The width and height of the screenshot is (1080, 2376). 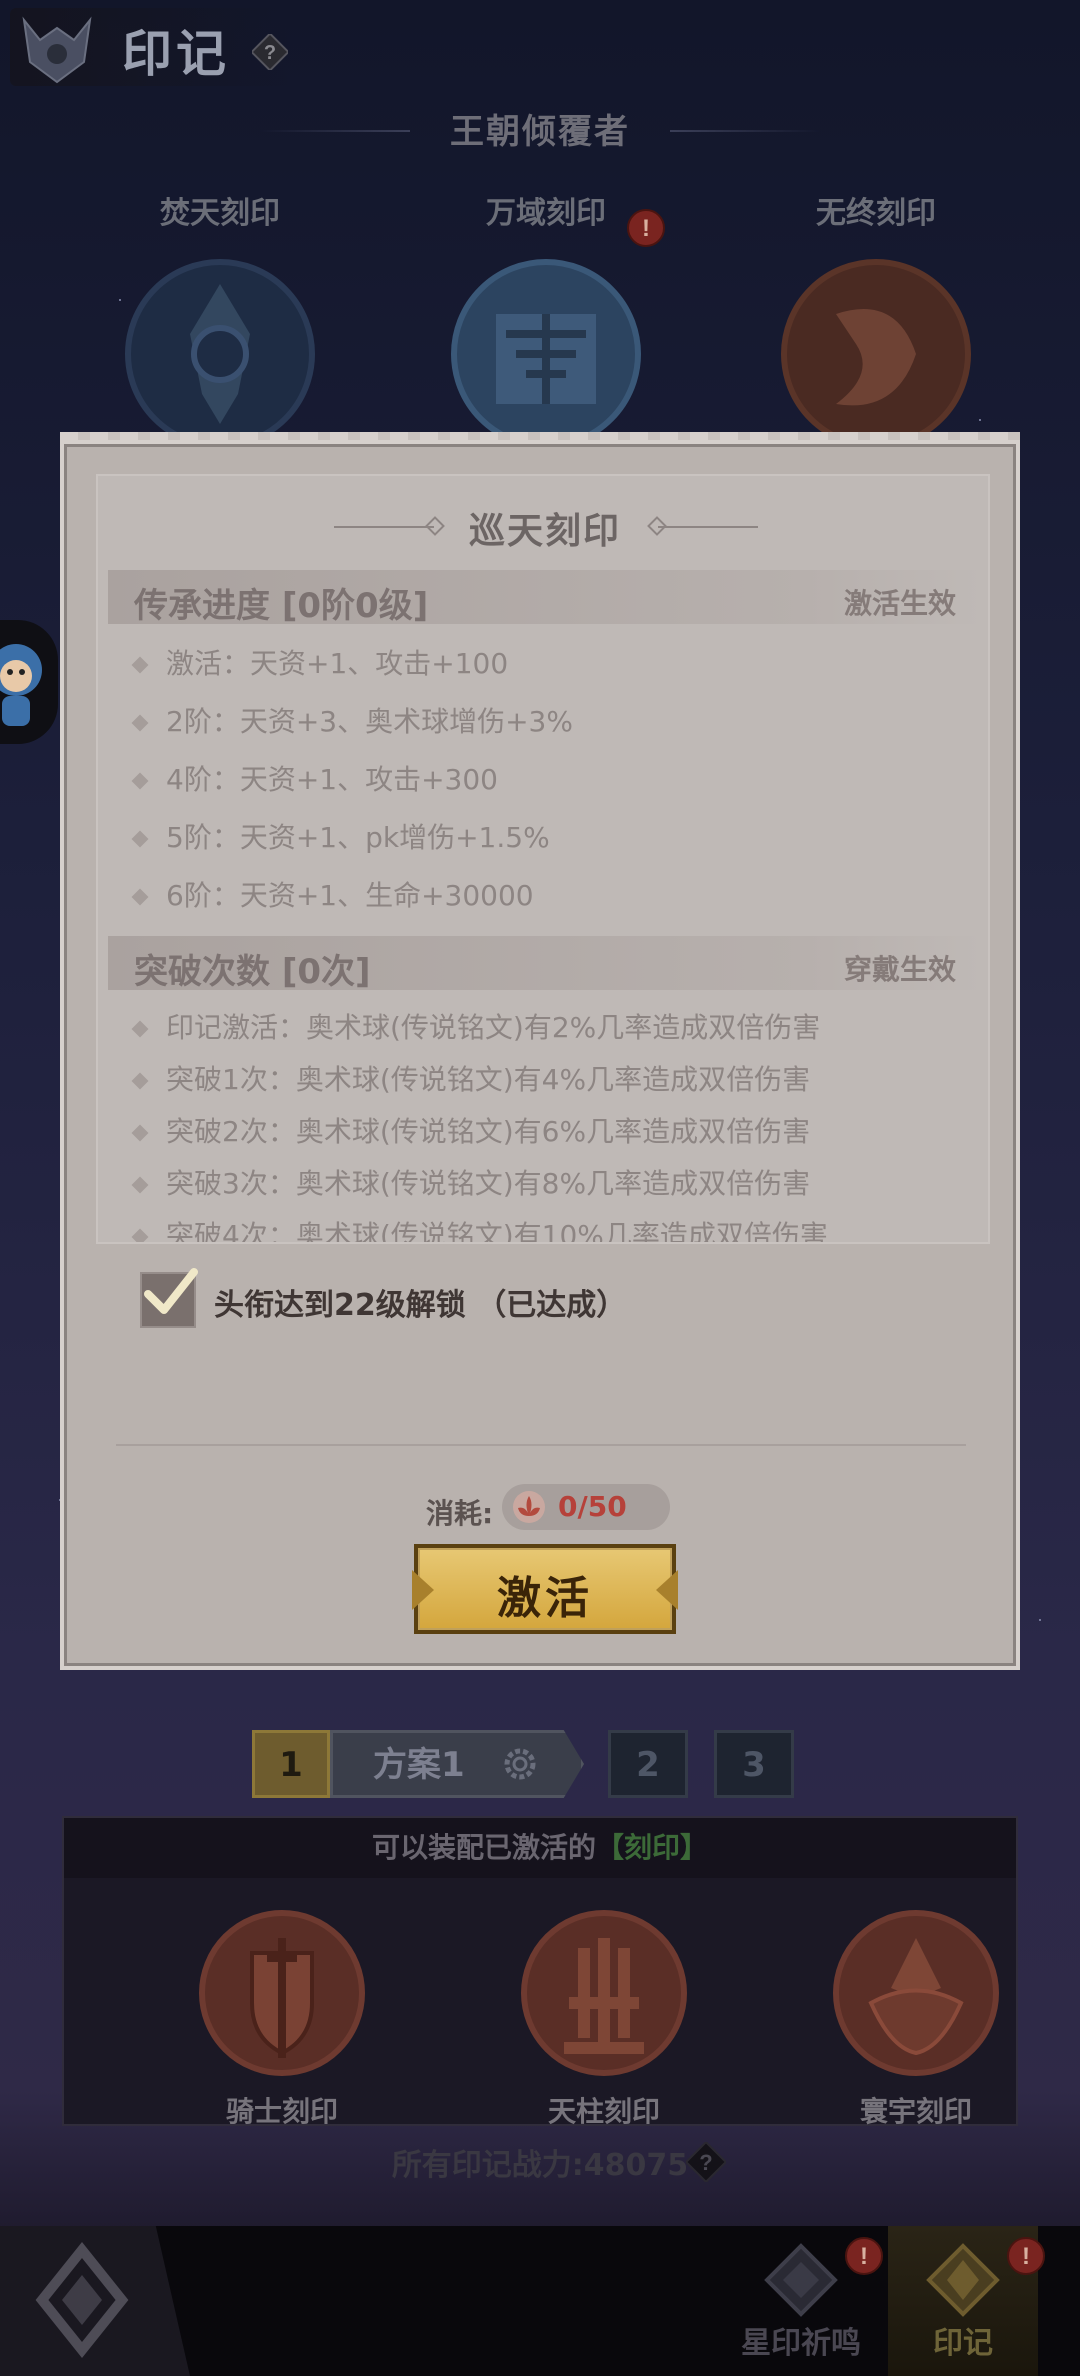 What do you see at coordinates (483, 1847) in the screenshot?
I see `equip-heading-text: 可以装配已激活的` at bounding box center [483, 1847].